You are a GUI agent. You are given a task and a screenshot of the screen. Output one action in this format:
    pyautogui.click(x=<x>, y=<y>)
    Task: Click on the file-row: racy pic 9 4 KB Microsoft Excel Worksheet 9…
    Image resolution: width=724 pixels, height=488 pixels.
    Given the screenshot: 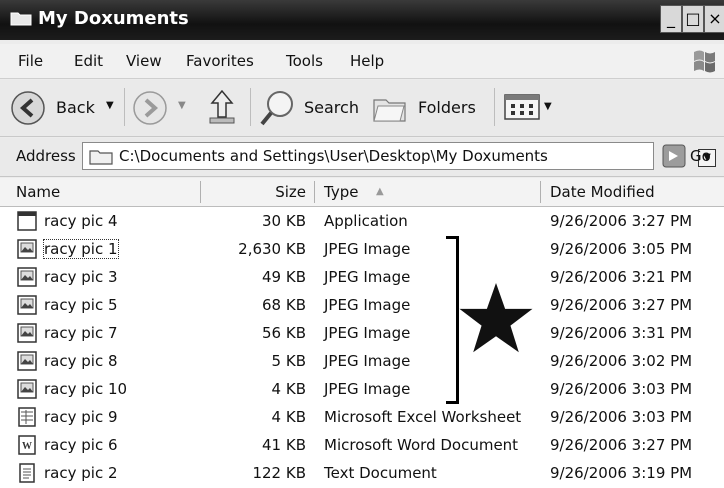 What is the action you would take?
    pyautogui.click(x=362, y=417)
    